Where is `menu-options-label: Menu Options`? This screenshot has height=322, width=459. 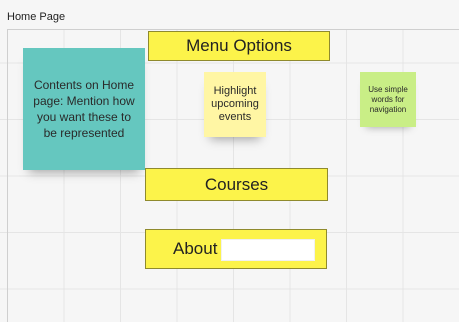
menu-options-label: Menu Options is located at coordinates (239, 45).